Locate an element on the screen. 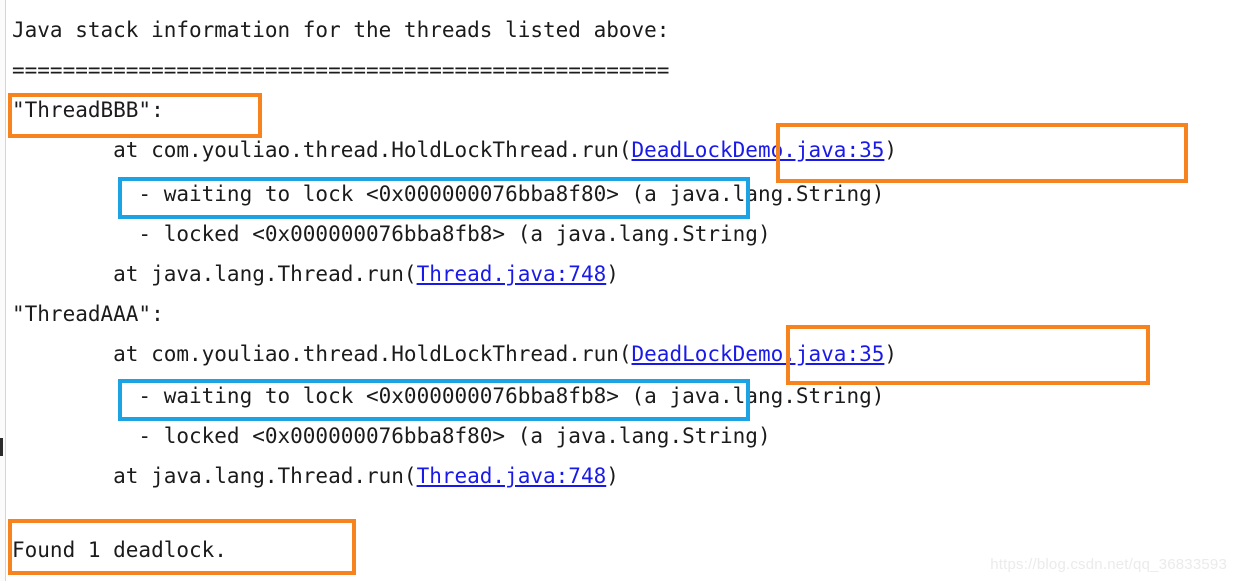  thread-bbb-name: "ThreadBBB": is located at coordinates (88, 110).